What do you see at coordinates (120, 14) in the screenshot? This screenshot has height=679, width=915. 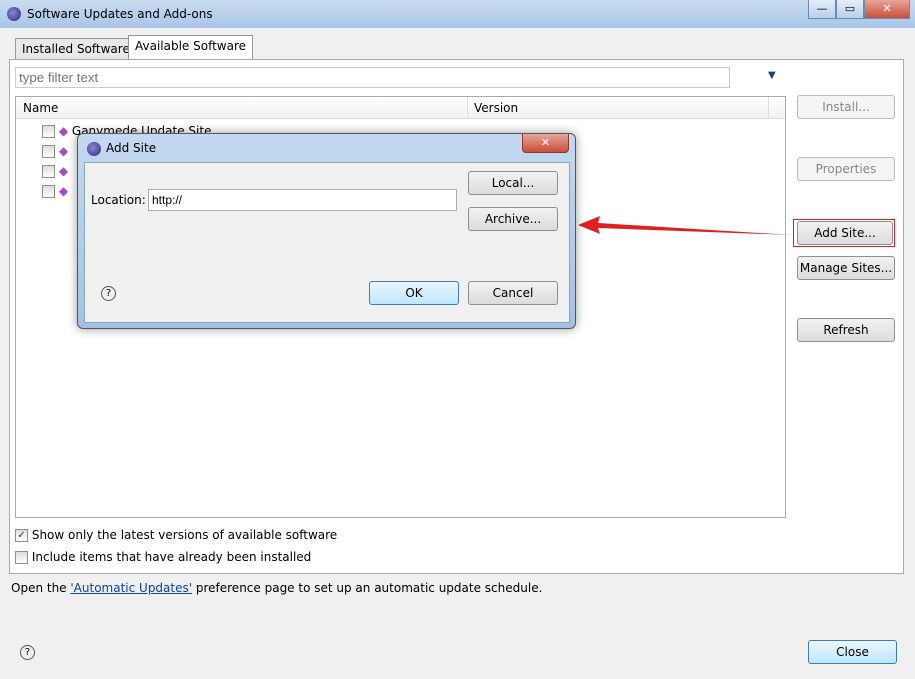 I see `window-title: Software Updates and Add-ons` at bounding box center [120, 14].